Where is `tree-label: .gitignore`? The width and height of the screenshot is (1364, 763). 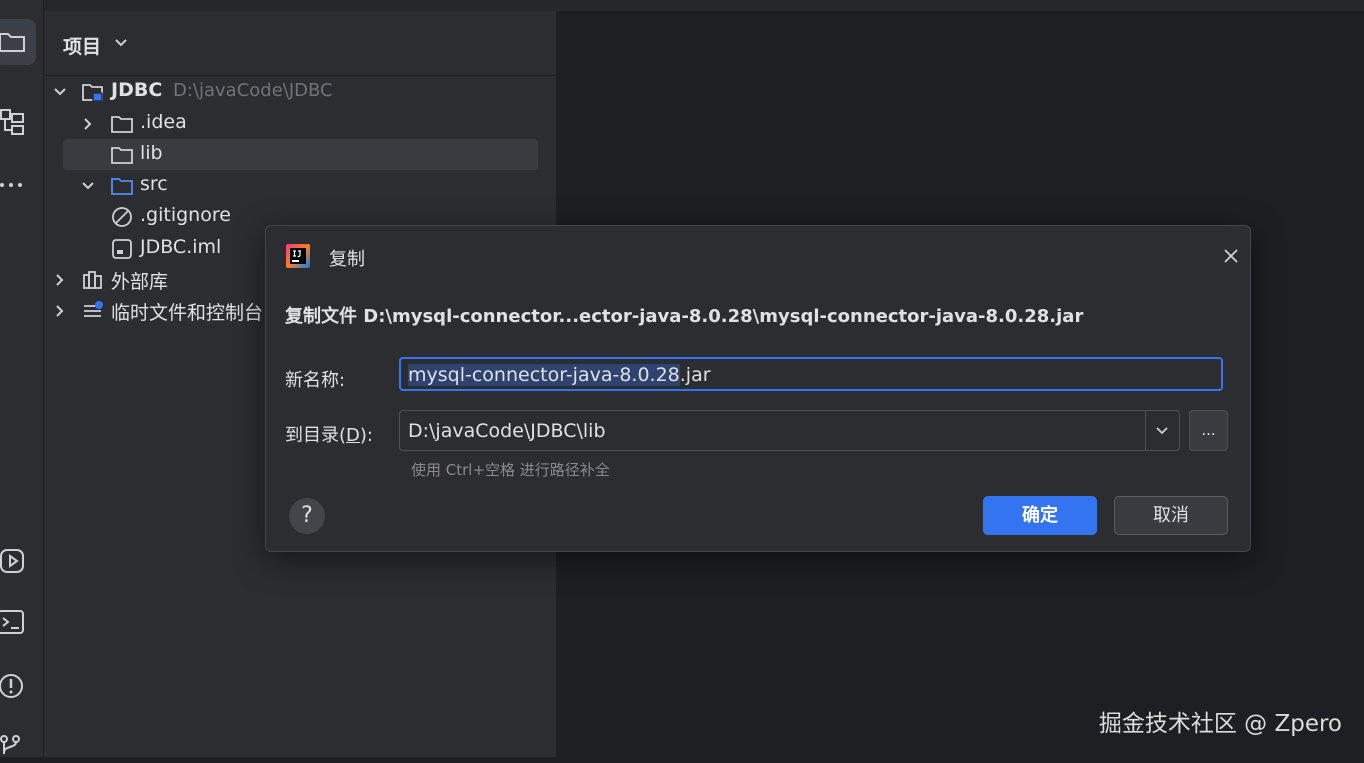
tree-label: .gitignore is located at coordinates (185, 215).